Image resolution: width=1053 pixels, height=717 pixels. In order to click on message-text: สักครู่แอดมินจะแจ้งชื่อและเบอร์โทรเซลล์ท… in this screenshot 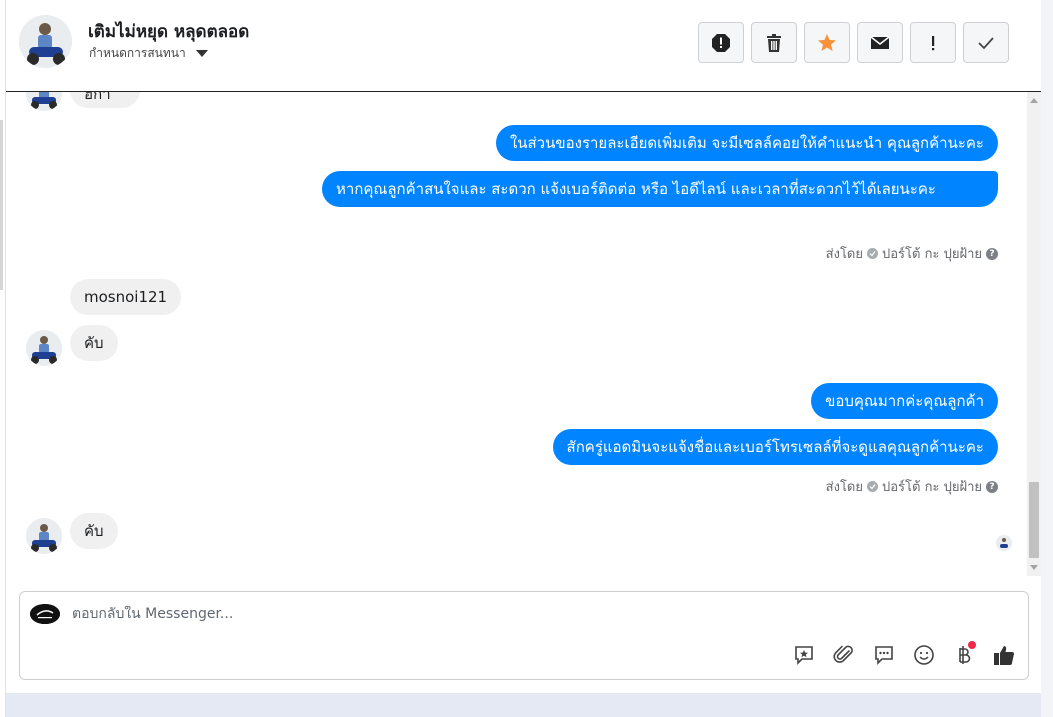, I will do `click(775, 447)`.